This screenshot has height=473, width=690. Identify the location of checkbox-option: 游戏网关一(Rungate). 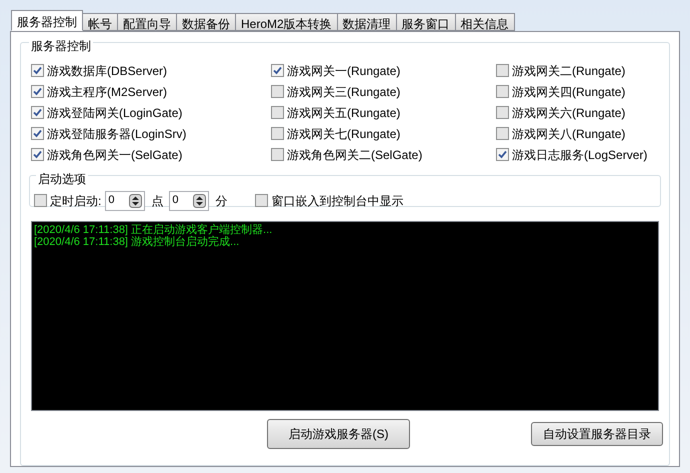
(383, 70).